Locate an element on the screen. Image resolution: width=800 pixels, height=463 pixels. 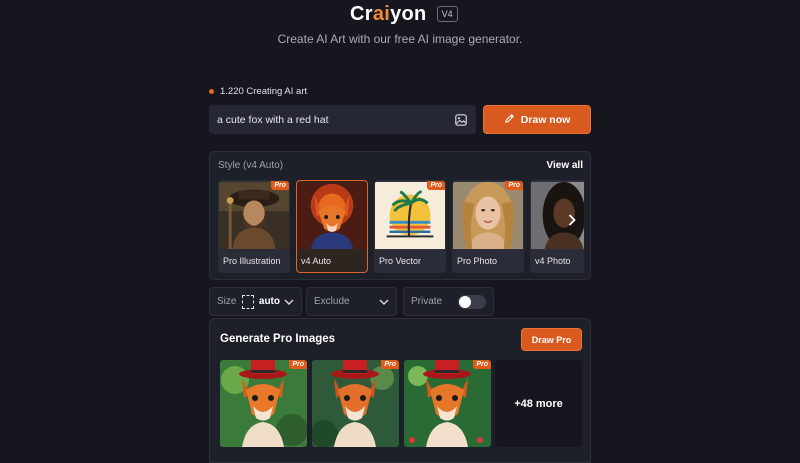
prompt-input is located at coordinates (335, 119).